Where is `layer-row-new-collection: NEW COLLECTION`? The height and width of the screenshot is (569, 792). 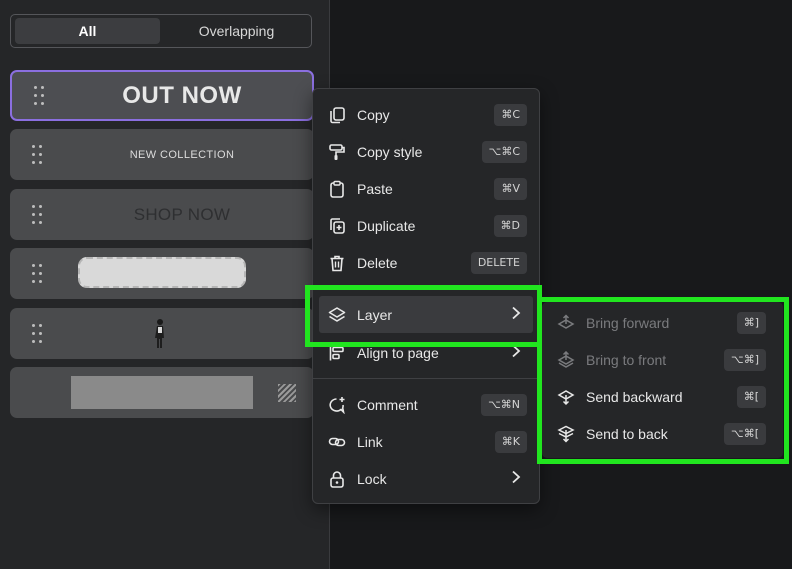 layer-row-new-collection: NEW COLLECTION is located at coordinates (162, 154).